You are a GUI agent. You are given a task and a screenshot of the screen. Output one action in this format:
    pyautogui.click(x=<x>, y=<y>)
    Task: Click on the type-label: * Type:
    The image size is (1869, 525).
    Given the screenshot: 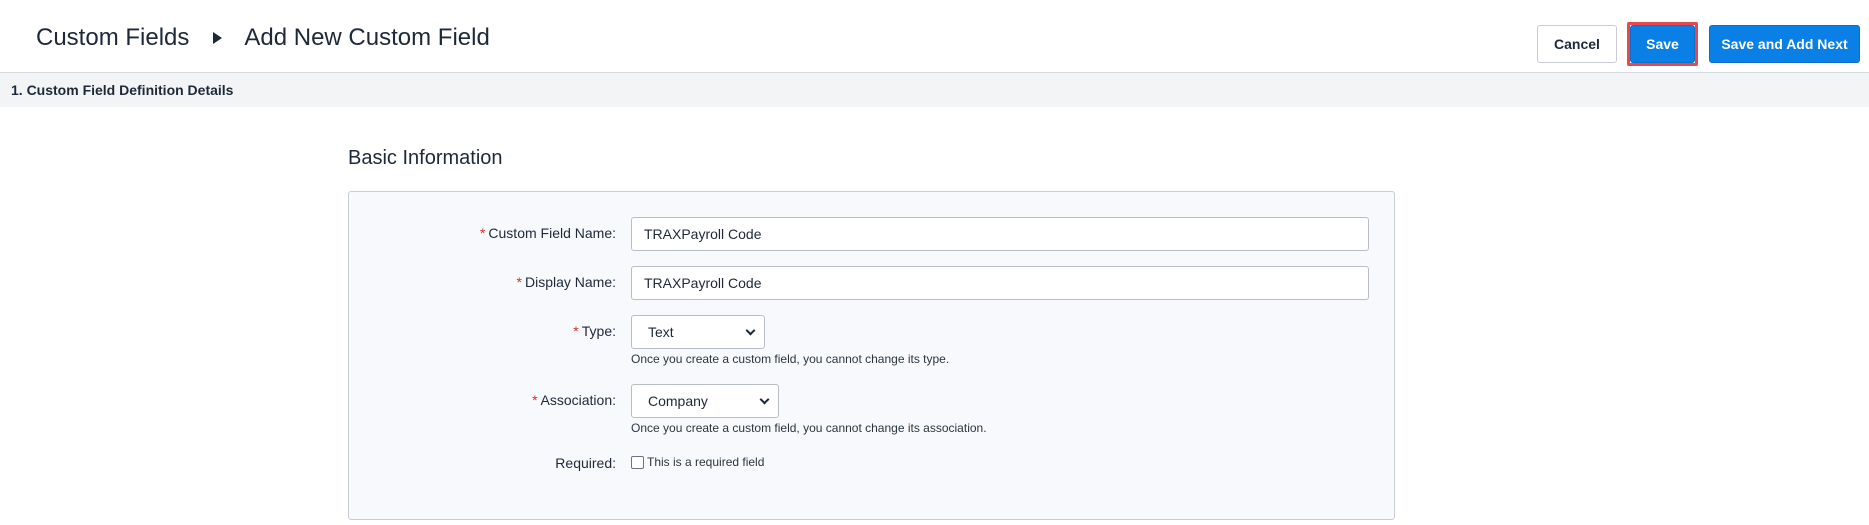 What is the action you would take?
    pyautogui.click(x=594, y=331)
    